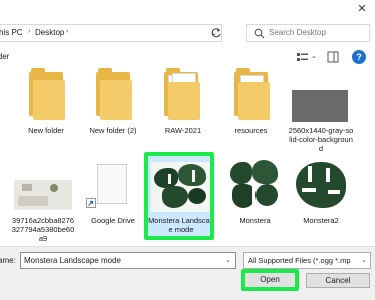  What do you see at coordinates (338, 280) in the screenshot?
I see `cancel-button: Cancel` at bounding box center [338, 280].